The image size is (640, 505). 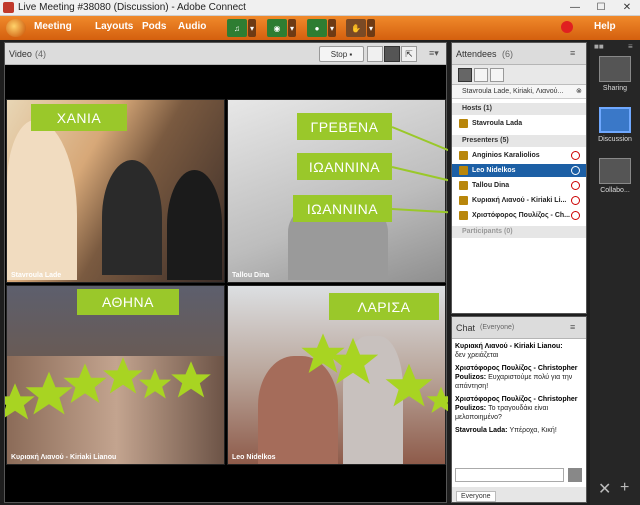 I want to click on microphone-icon: ◉, so click(x=277, y=28).